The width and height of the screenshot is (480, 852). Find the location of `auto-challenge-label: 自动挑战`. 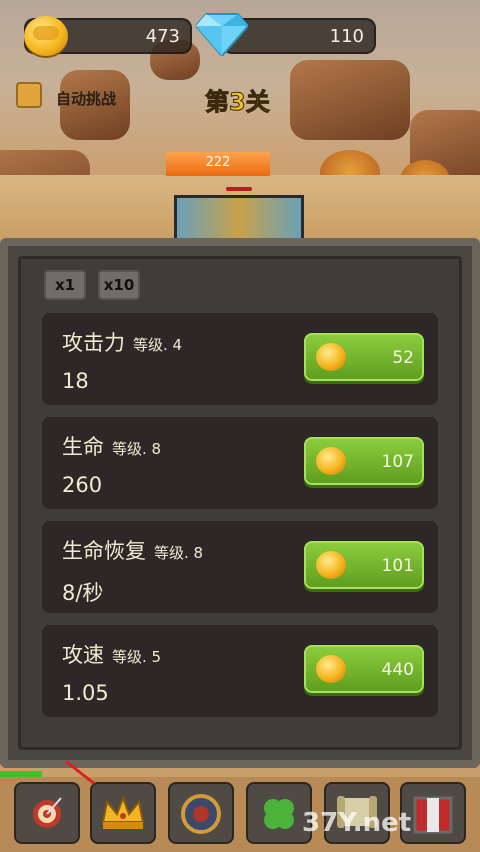

auto-challenge-label: 自动挑战 is located at coordinates (86, 99).